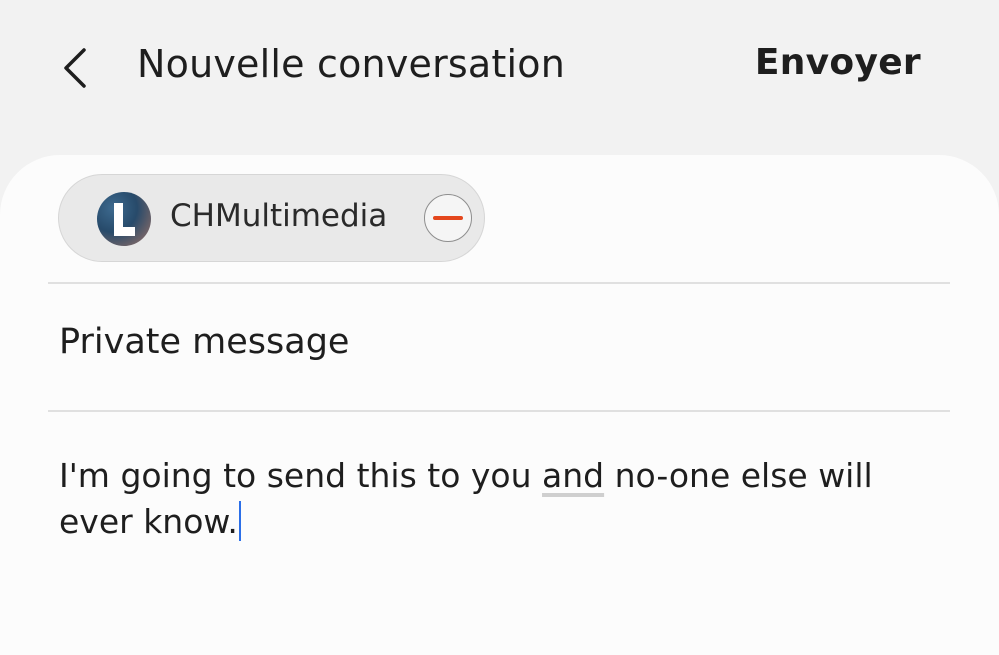  I want to click on chevron-left-icon, so click(75, 68).